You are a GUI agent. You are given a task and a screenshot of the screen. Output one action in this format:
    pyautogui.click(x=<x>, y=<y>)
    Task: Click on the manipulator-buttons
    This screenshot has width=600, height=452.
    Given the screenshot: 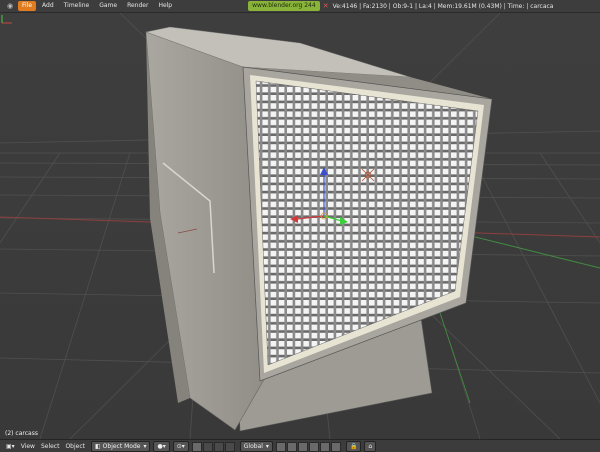 What is the action you would take?
    pyautogui.click(x=213, y=446)
    